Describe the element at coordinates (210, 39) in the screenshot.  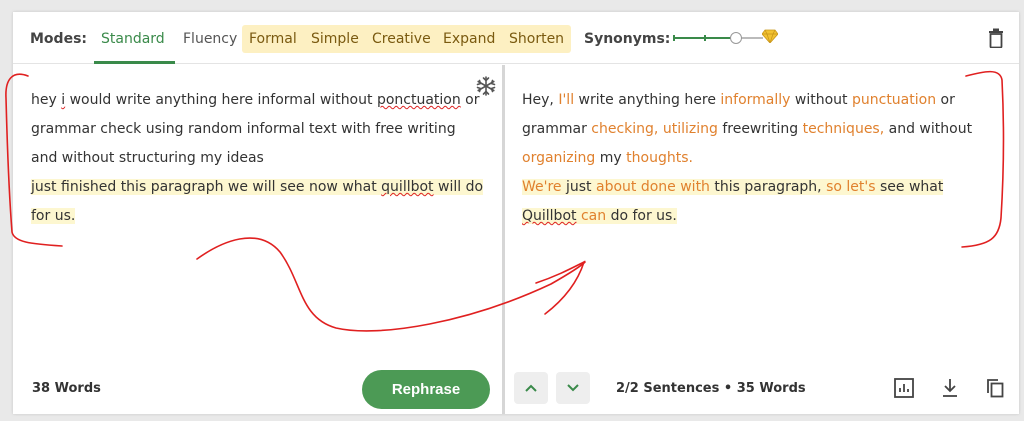
I see `tab-fluency: Fluency` at that location.